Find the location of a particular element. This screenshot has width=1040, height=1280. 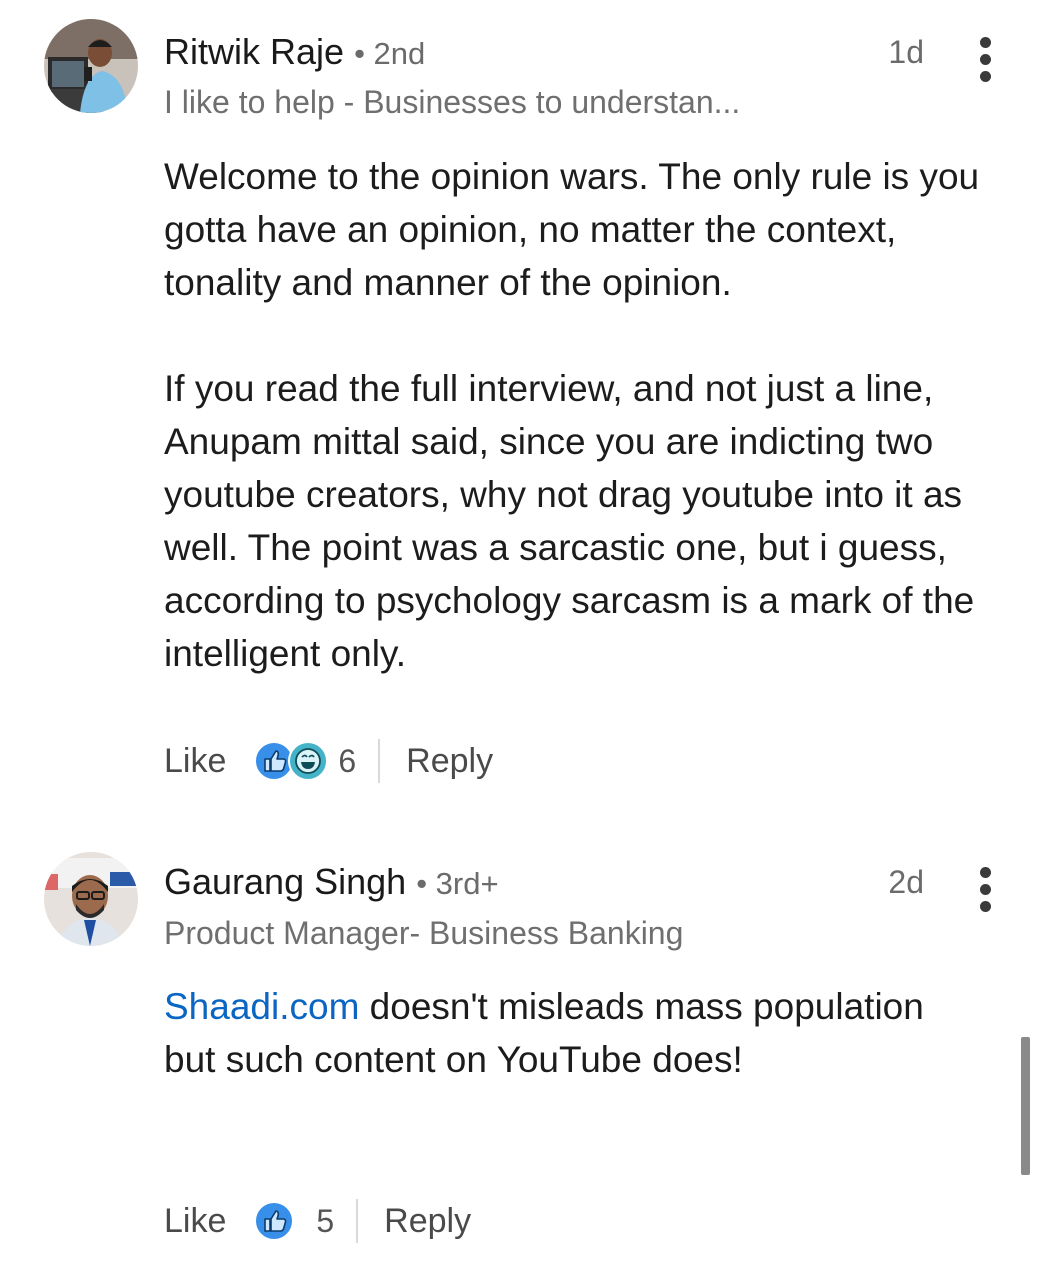

company-mention-link: Shaadi.com is located at coordinates (261, 1006).